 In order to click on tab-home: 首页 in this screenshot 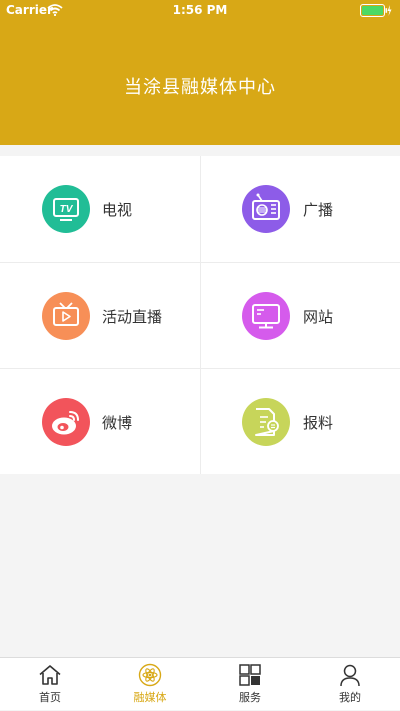, I will do `click(50, 684)`.